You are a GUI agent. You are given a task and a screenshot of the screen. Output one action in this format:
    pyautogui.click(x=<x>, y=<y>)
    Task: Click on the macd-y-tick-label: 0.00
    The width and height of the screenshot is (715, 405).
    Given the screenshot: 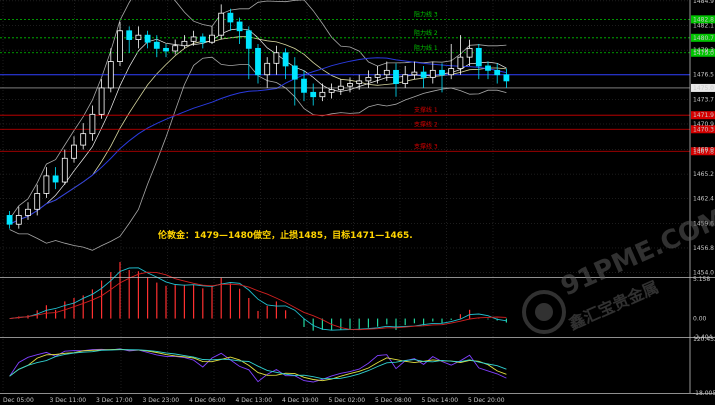 What is the action you would take?
    pyautogui.click(x=700, y=319)
    